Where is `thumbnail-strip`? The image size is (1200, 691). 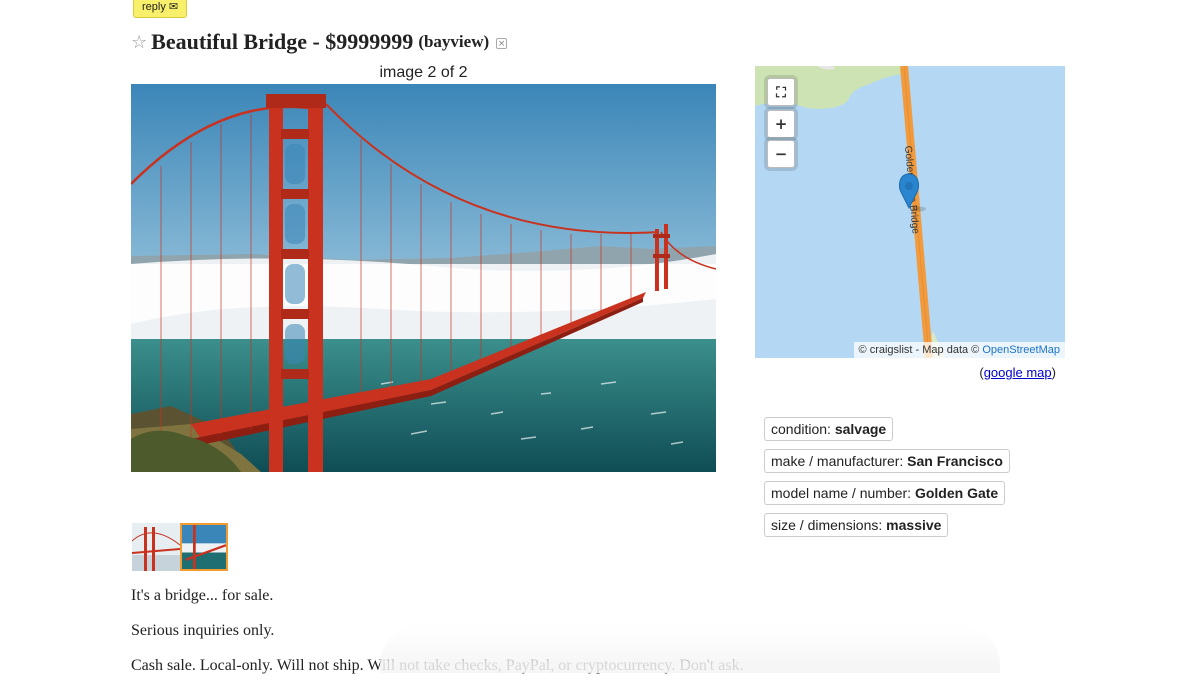 thumbnail-strip is located at coordinates (180, 547).